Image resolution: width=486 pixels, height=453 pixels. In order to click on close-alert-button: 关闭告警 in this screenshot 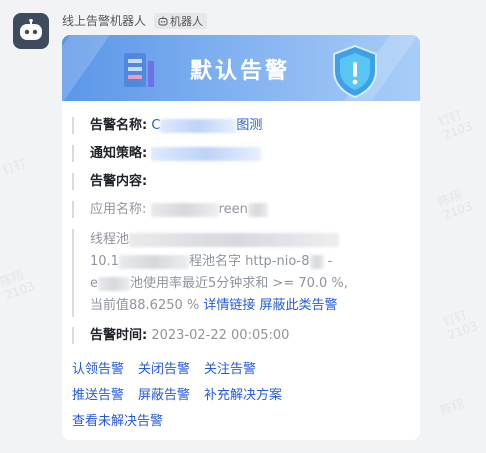, I will do `click(164, 371)`.